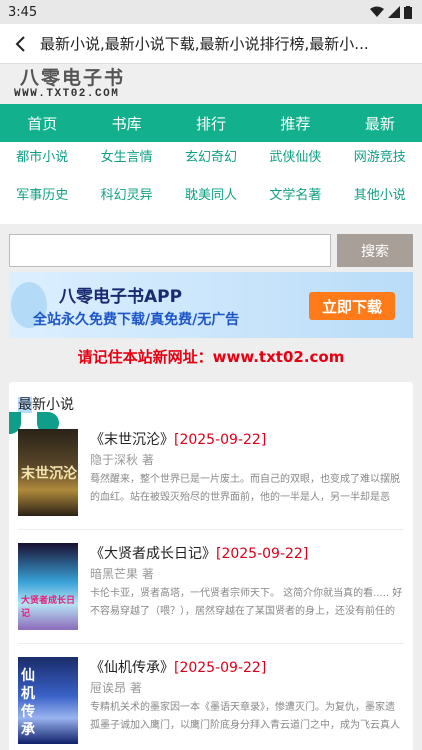 This screenshot has width=422, height=750. What do you see at coordinates (295, 163) in the screenshot?
I see `category-link: 武侠仙侠` at bounding box center [295, 163].